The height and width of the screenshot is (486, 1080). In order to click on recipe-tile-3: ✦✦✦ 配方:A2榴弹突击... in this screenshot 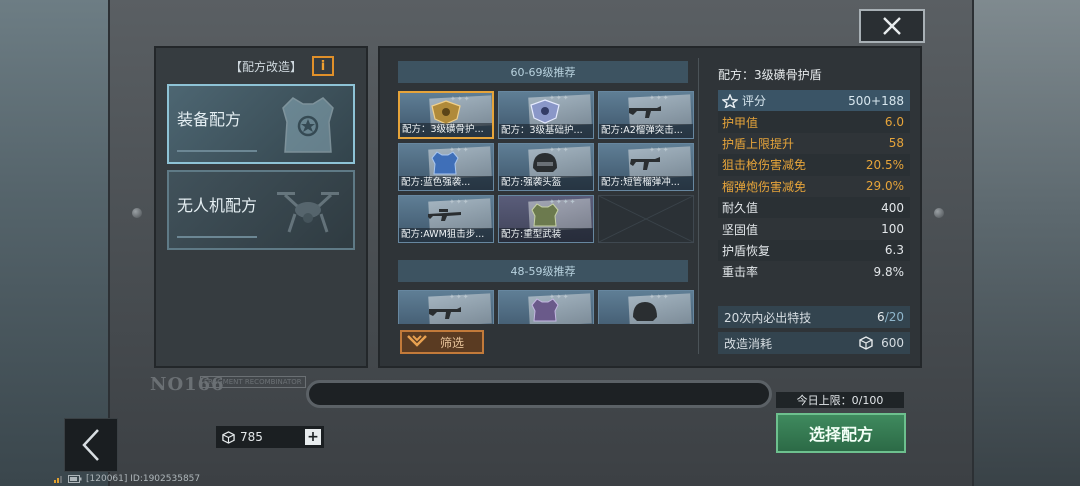, I will do `click(646, 115)`.